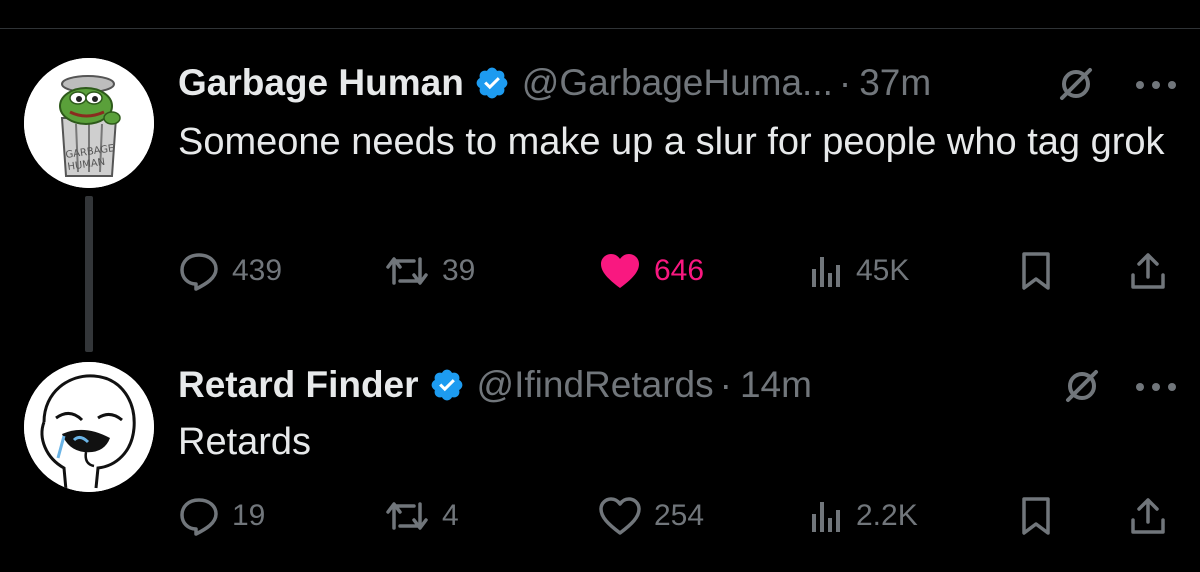  I want to click on heart-filled-icon, so click(620, 271).